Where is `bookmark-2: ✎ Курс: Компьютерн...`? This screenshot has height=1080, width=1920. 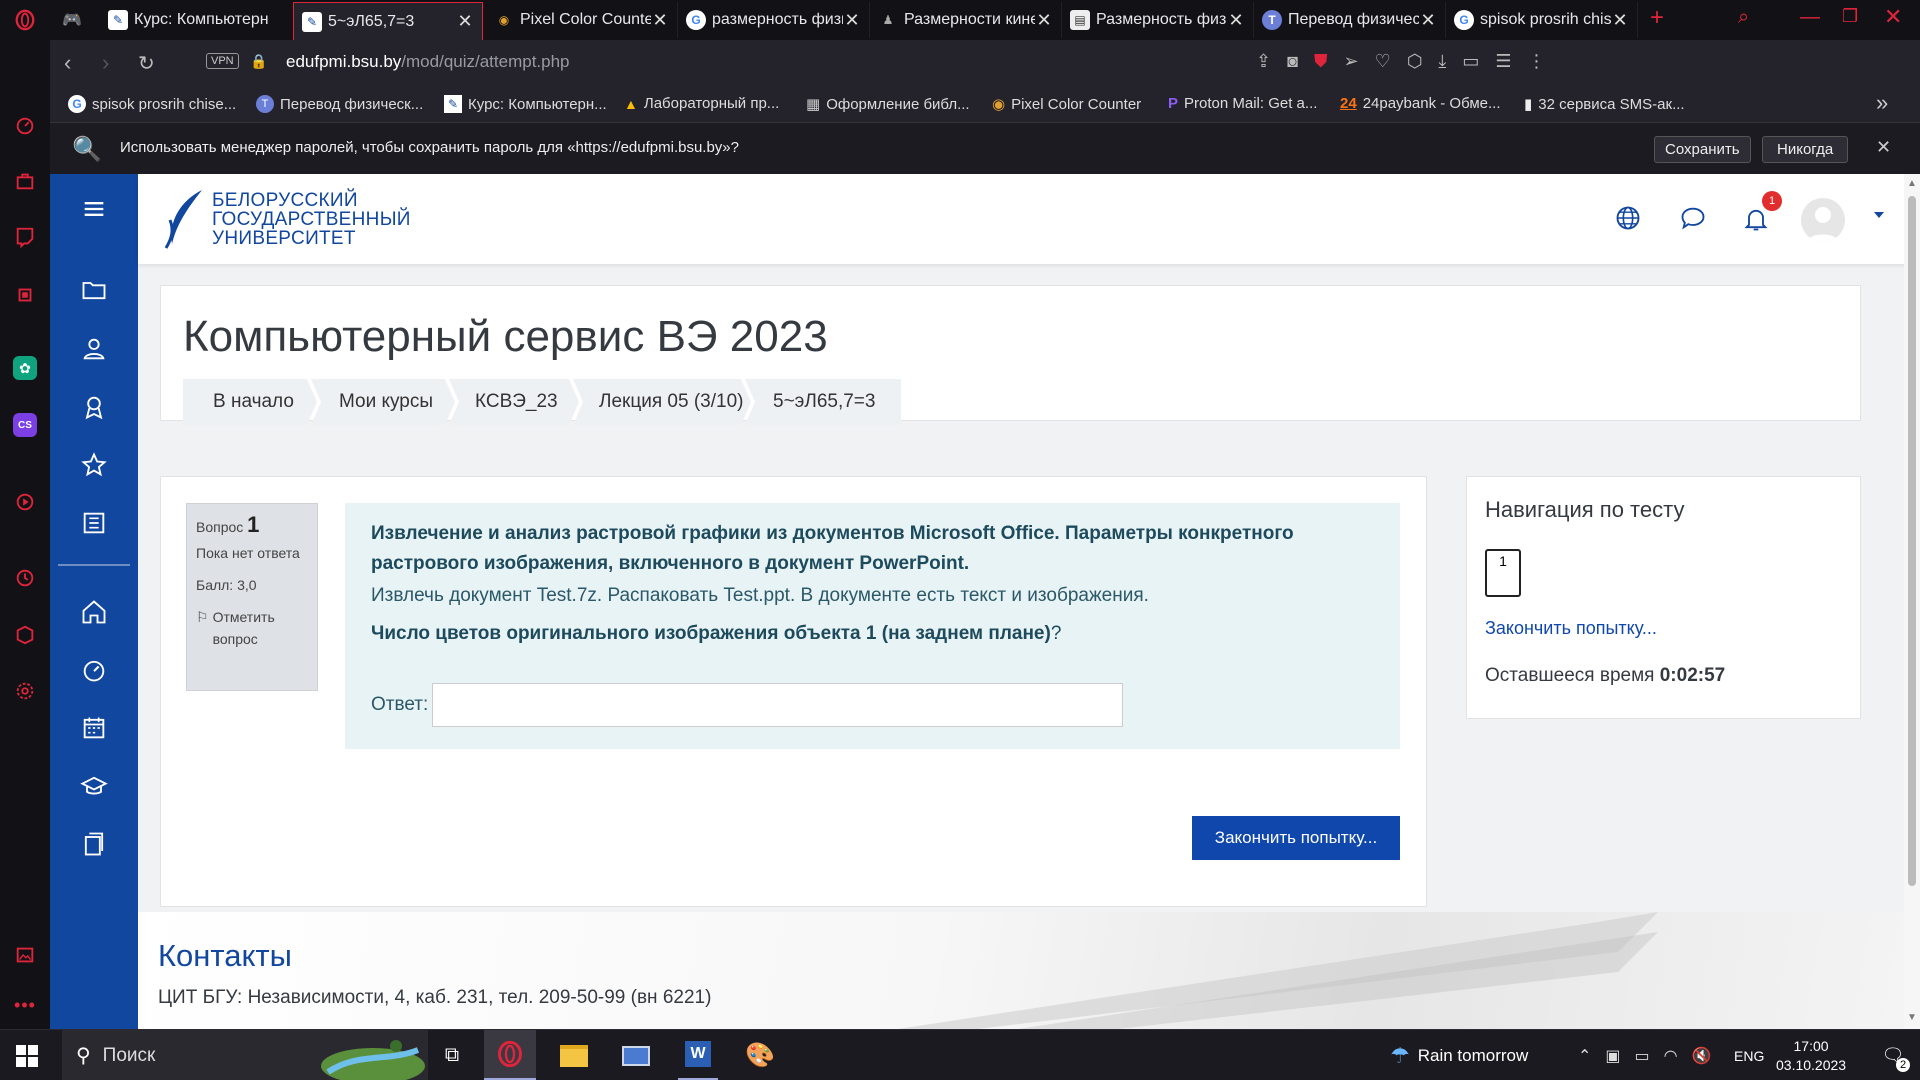 bookmark-2: ✎ Курс: Компьютерн... is located at coordinates (525, 104).